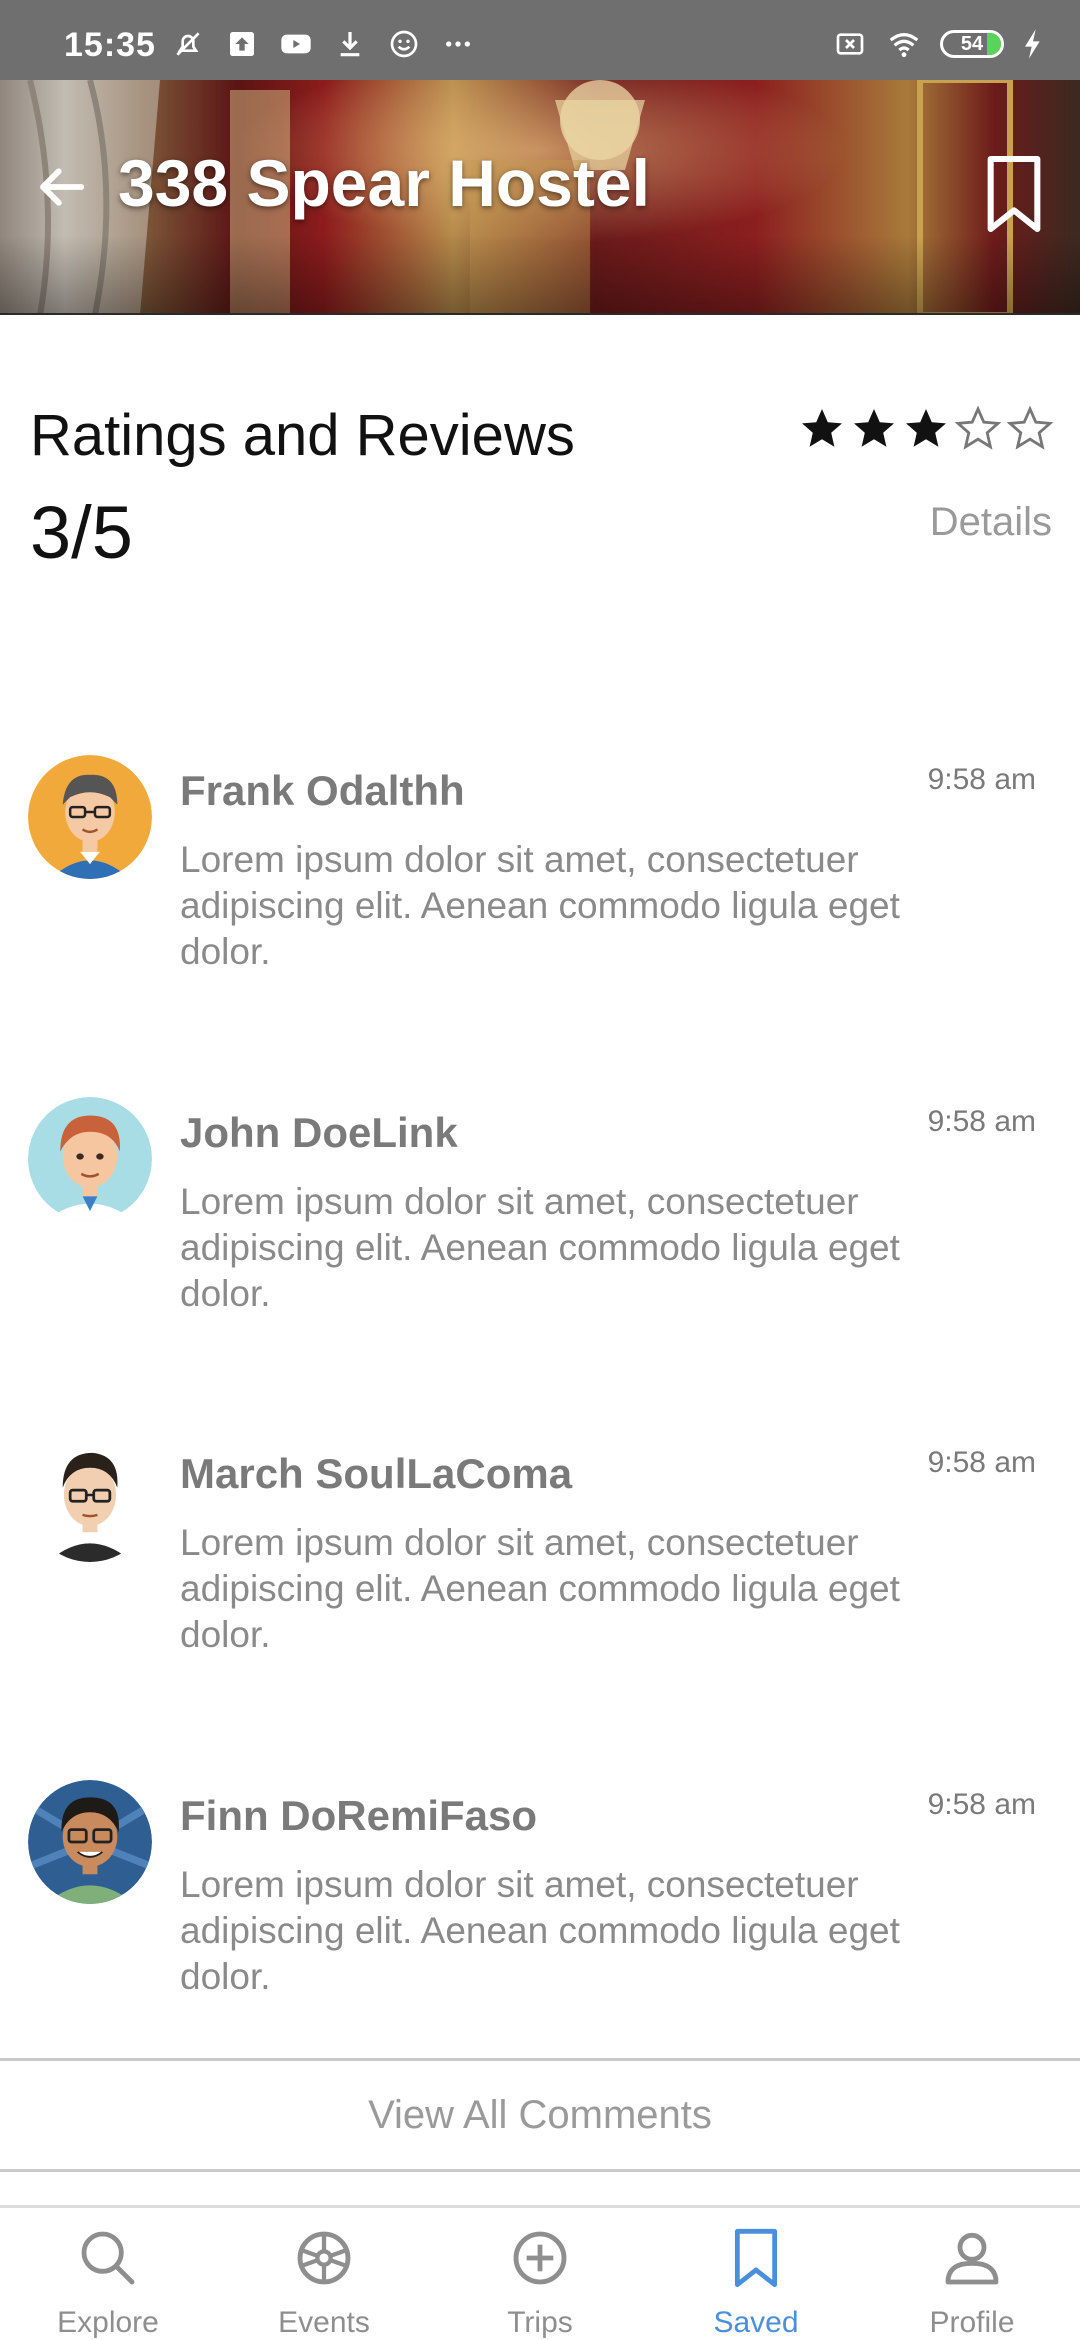 The height and width of the screenshot is (2340, 1080). I want to click on download-icon, so click(350, 44).